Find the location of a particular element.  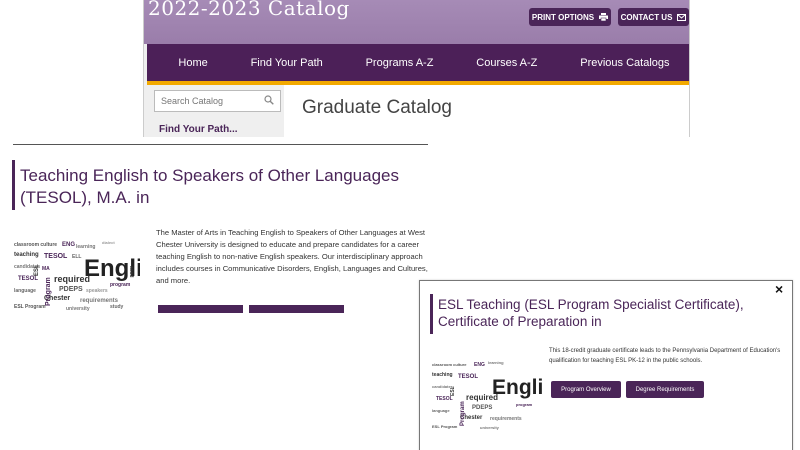

popup-program-overview-button: Program Overview is located at coordinates (586, 389).